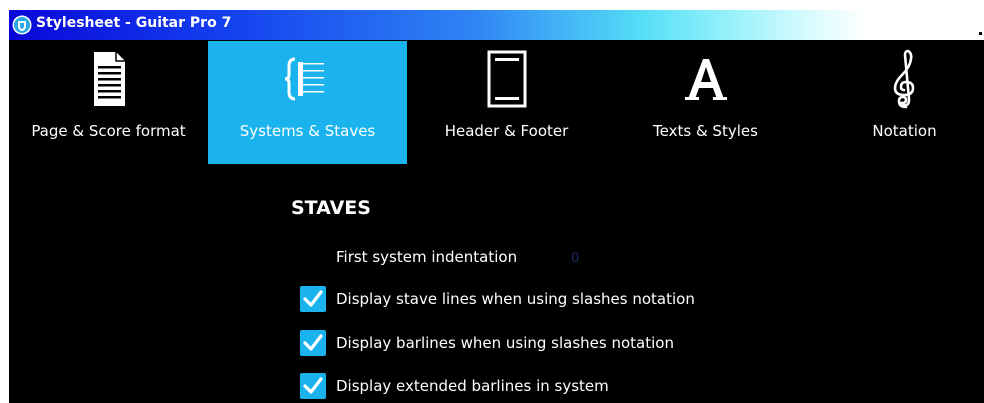 This screenshot has height=403, width=984. Describe the element at coordinates (109, 79) in the screenshot. I see `page-document-icon` at that location.